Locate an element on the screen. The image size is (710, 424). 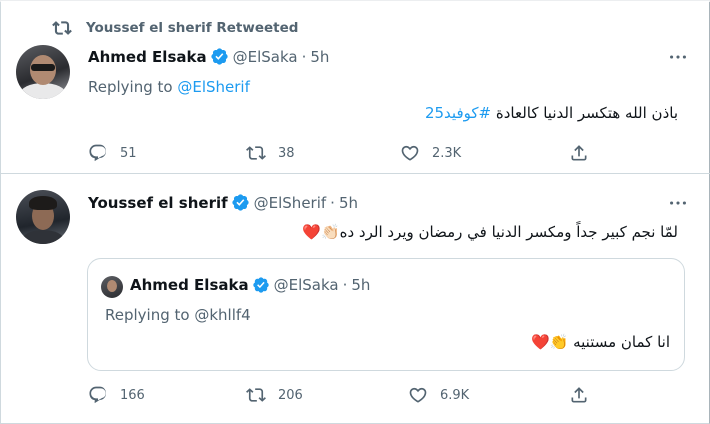
tweet-text-main: باذن الله هتكسر الدنيا كالعادة is located at coordinates (584, 113).